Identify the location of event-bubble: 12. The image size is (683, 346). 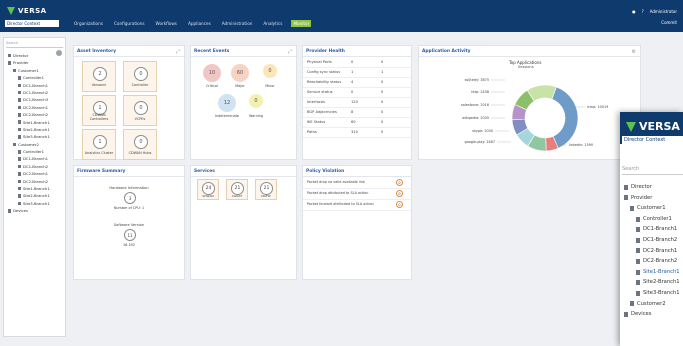
(227, 103).